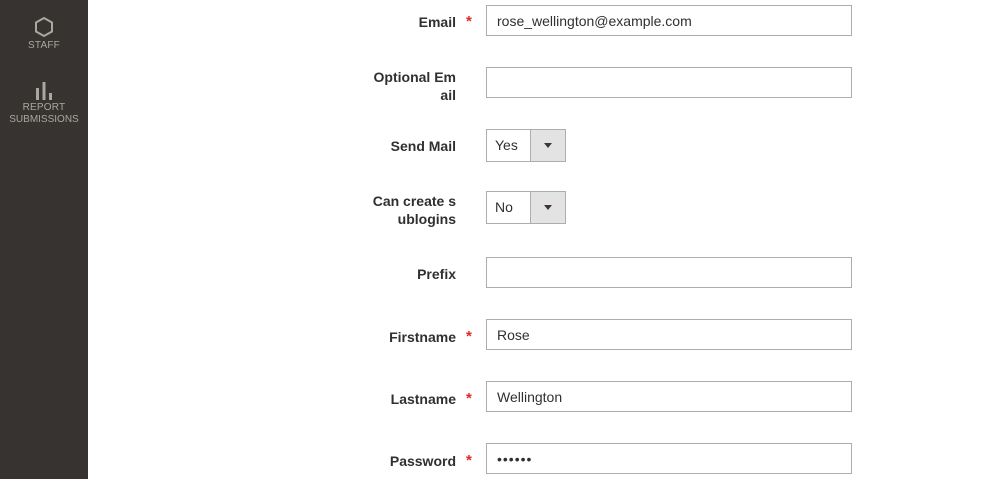 The image size is (1000, 479). Describe the element at coordinates (669, 82) in the screenshot. I see `optional-email-input` at that location.